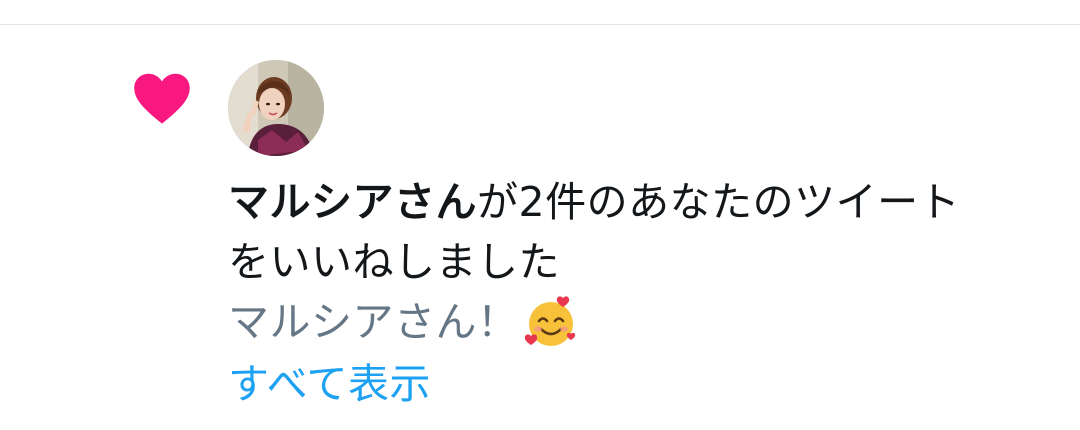 Image resolution: width=1080 pixels, height=430 pixels. I want to click on tweet-snippet: マルシアさん！, so click(638, 322).